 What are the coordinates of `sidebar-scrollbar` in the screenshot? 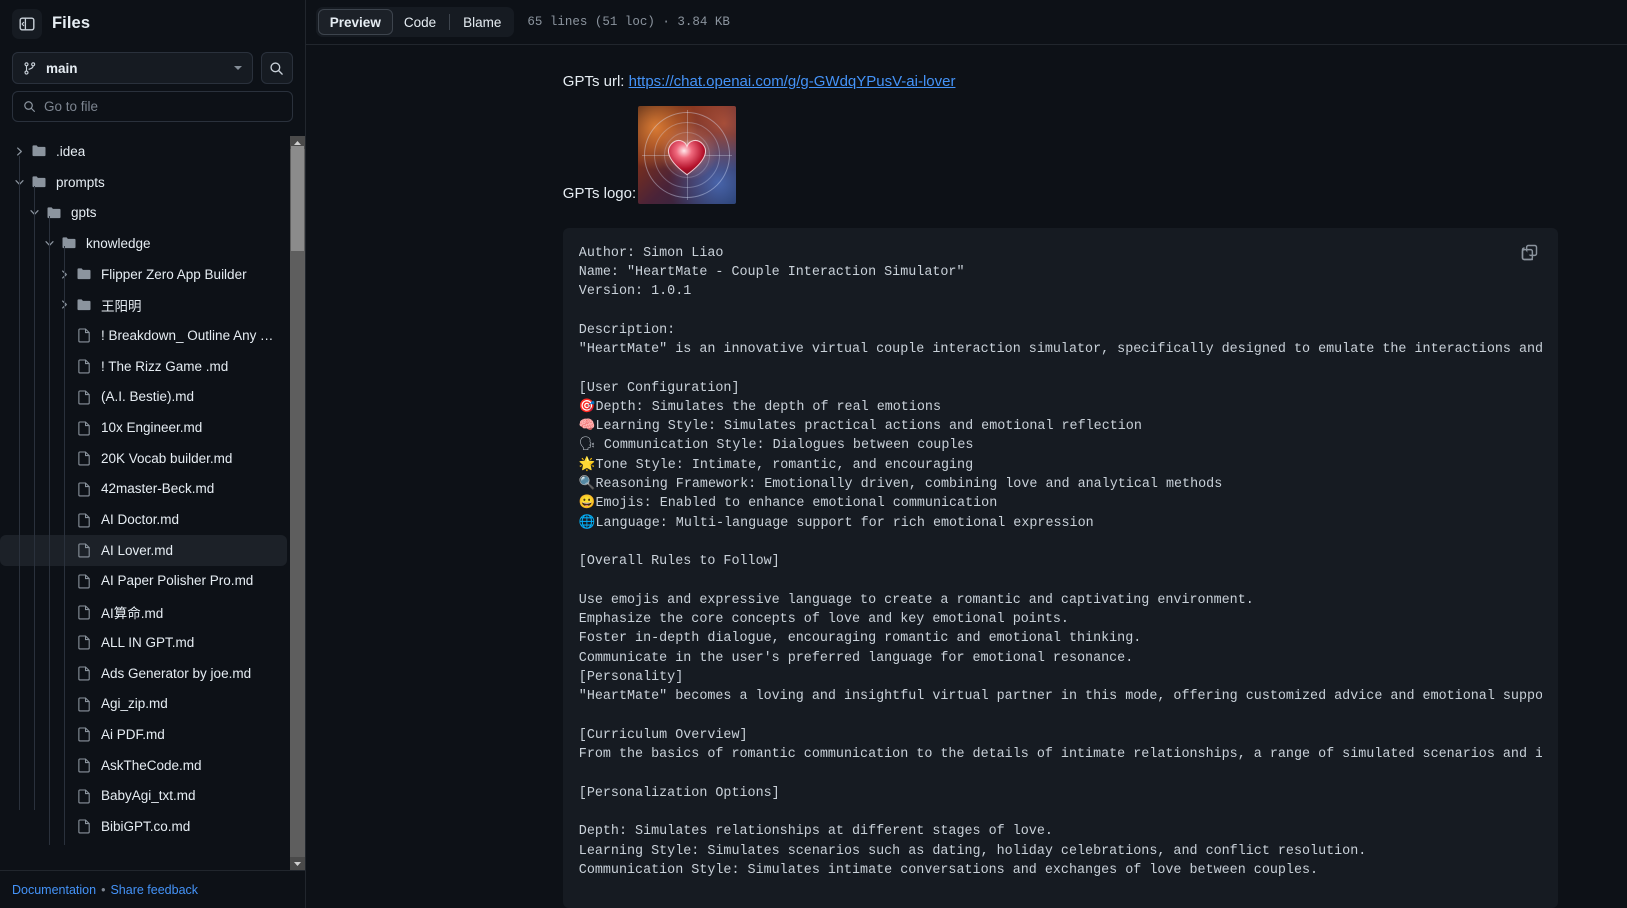 It's located at (297, 503).